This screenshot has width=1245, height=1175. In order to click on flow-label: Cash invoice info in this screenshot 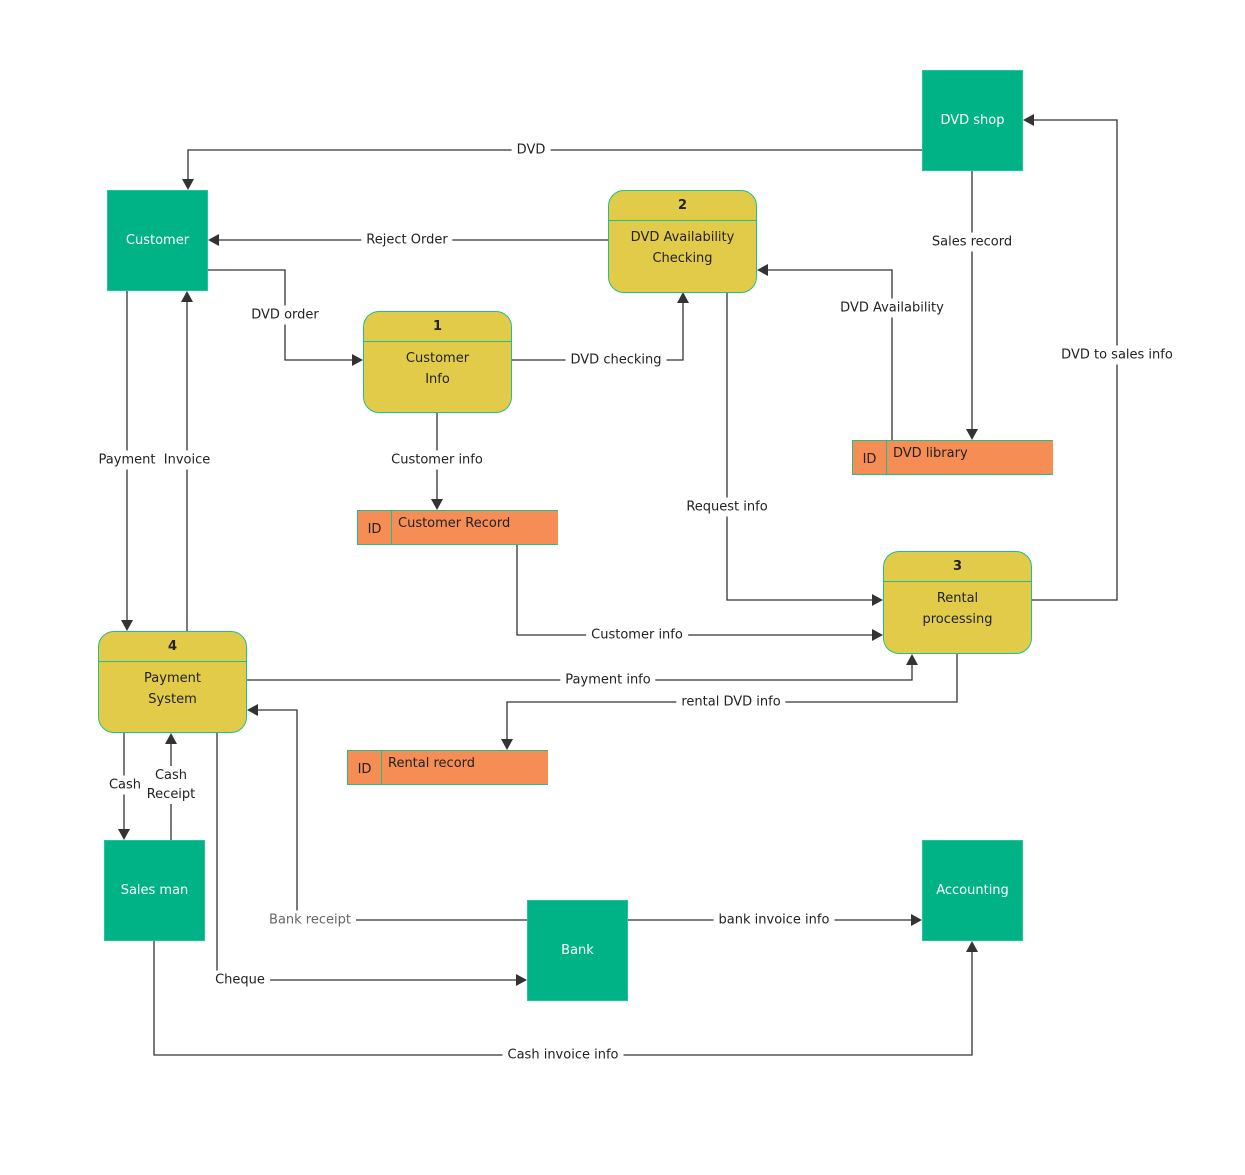, I will do `click(563, 1055)`.